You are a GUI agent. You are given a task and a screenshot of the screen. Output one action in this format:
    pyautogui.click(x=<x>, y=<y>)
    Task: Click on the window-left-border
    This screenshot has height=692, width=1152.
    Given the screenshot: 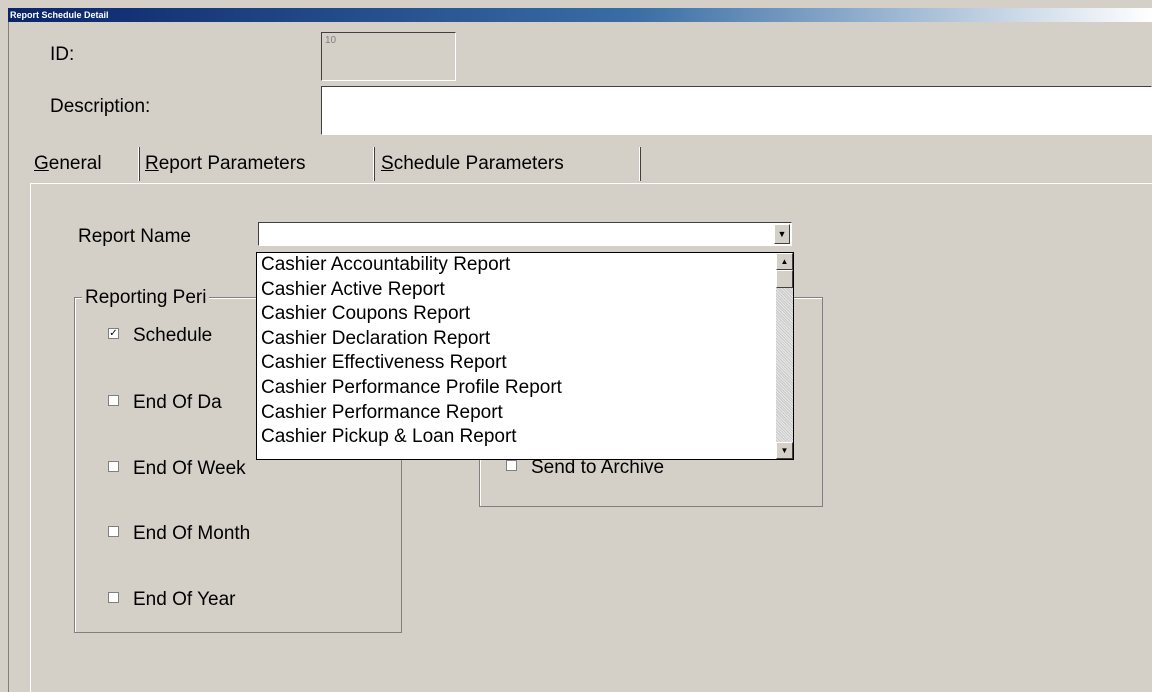 What is the action you would take?
    pyautogui.click(x=8, y=357)
    